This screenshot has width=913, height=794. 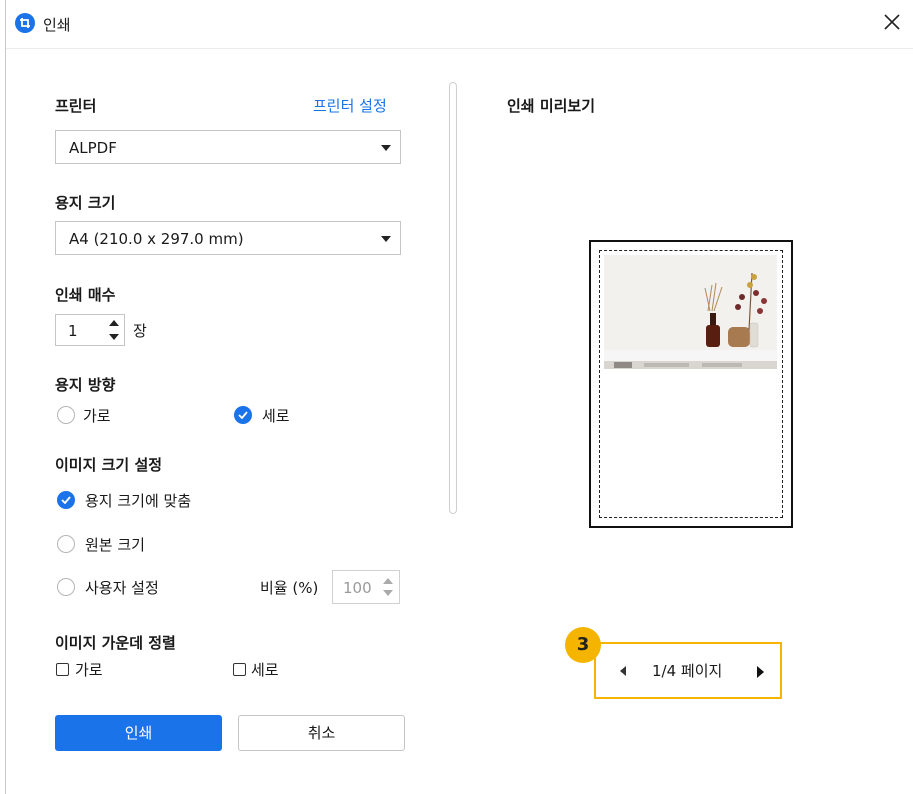 What do you see at coordinates (73, 331) in the screenshot?
I see `copies-value: 1` at bounding box center [73, 331].